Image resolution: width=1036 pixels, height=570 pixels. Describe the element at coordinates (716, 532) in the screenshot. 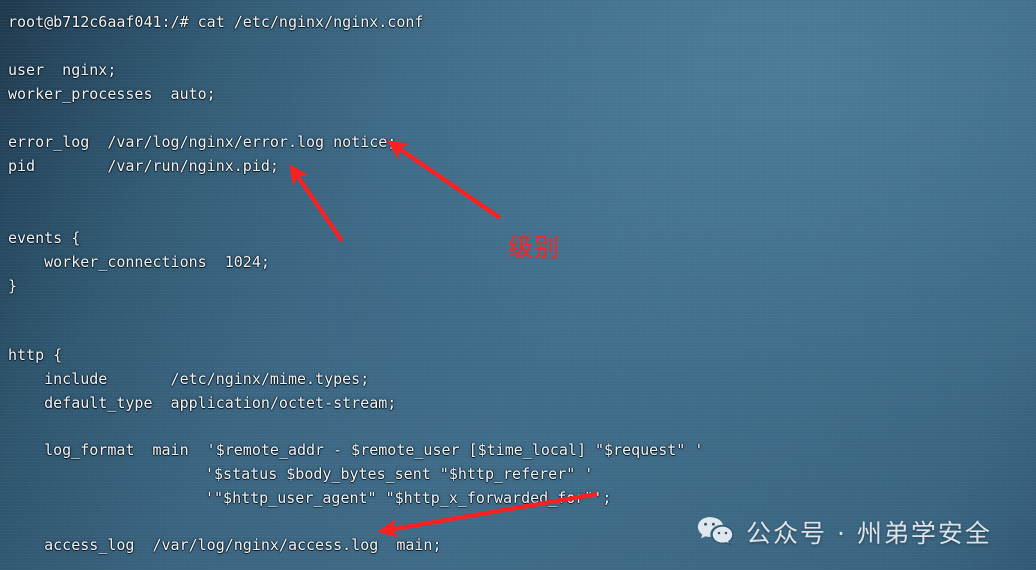

I see `wechat-icon` at that location.